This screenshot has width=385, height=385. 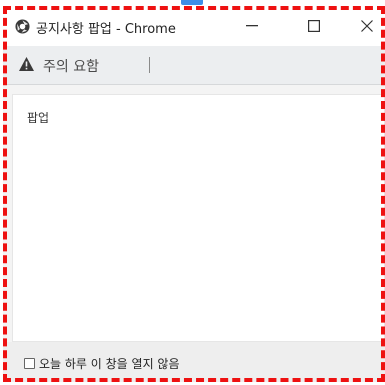 What do you see at coordinates (194, 26) in the screenshot?
I see `title-bar: 공지사항 팝업 - Chrome` at bounding box center [194, 26].